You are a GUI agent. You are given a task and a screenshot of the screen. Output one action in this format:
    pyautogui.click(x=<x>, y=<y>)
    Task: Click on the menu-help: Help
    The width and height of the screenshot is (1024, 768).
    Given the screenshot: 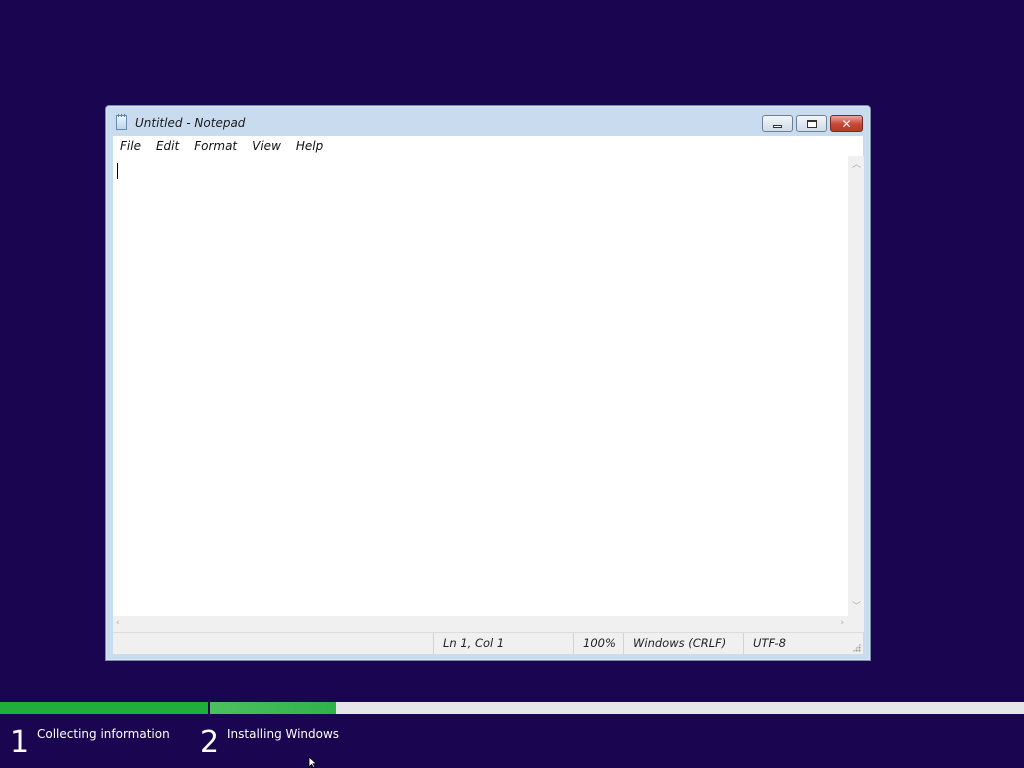 What is the action you would take?
    pyautogui.click(x=310, y=146)
    